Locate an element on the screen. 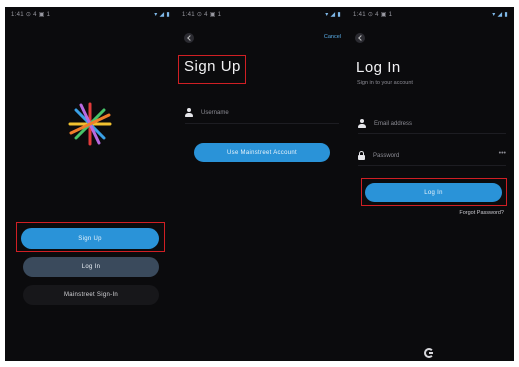 This screenshot has height=367, width=519. g-icon is located at coordinates (429, 353).